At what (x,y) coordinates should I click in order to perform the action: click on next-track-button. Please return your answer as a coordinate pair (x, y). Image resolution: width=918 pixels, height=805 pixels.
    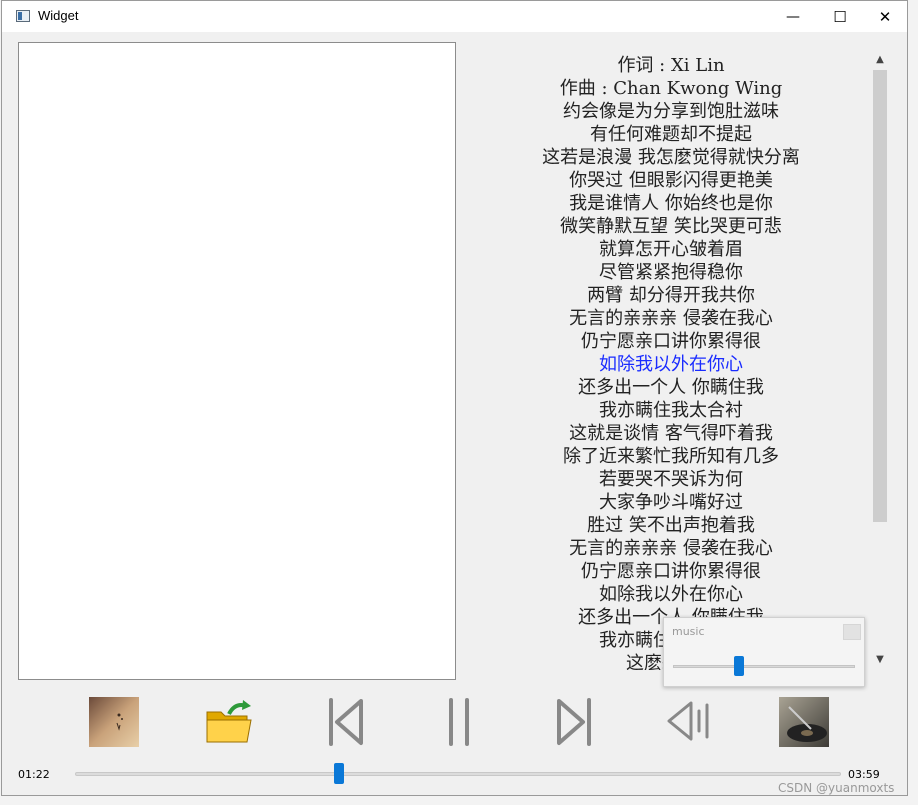
    Looking at the image, I should click on (575, 722).